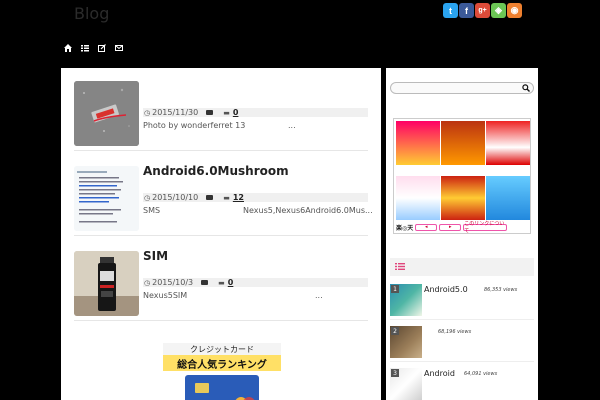 This screenshot has height=400, width=600. Describe the element at coordinates (102, 48) in the screenshot. I see `edit-icon` at that location.